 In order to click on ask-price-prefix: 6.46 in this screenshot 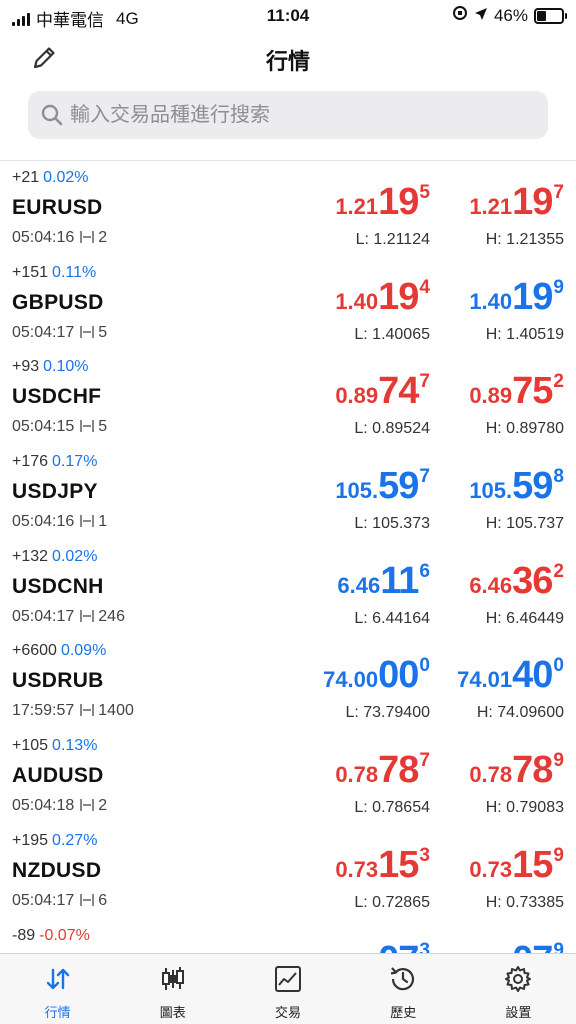, I will do `click(491, 585)`.